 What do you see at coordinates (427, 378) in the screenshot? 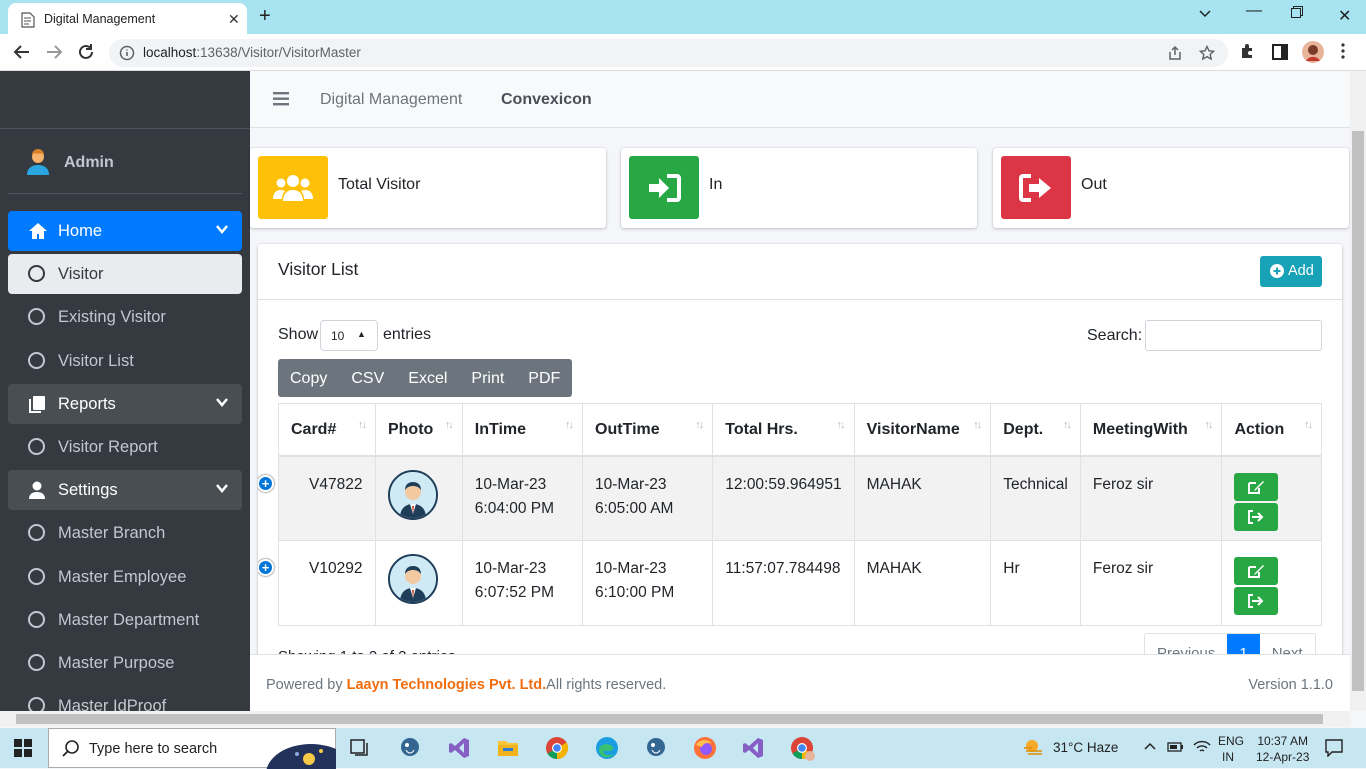
I see `excel-button: Excel` at bounding box center [427, 378].